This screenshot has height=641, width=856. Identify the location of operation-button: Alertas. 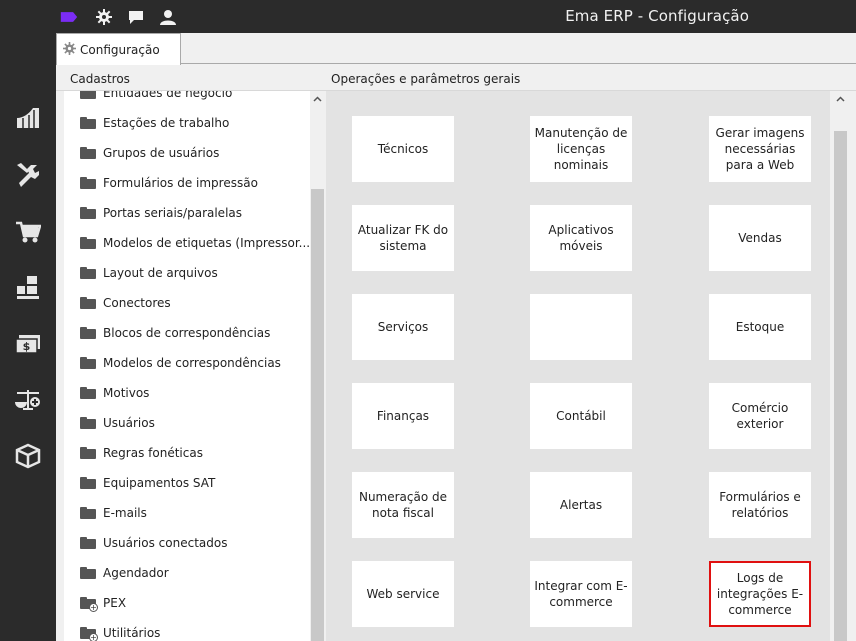
(581, 505).